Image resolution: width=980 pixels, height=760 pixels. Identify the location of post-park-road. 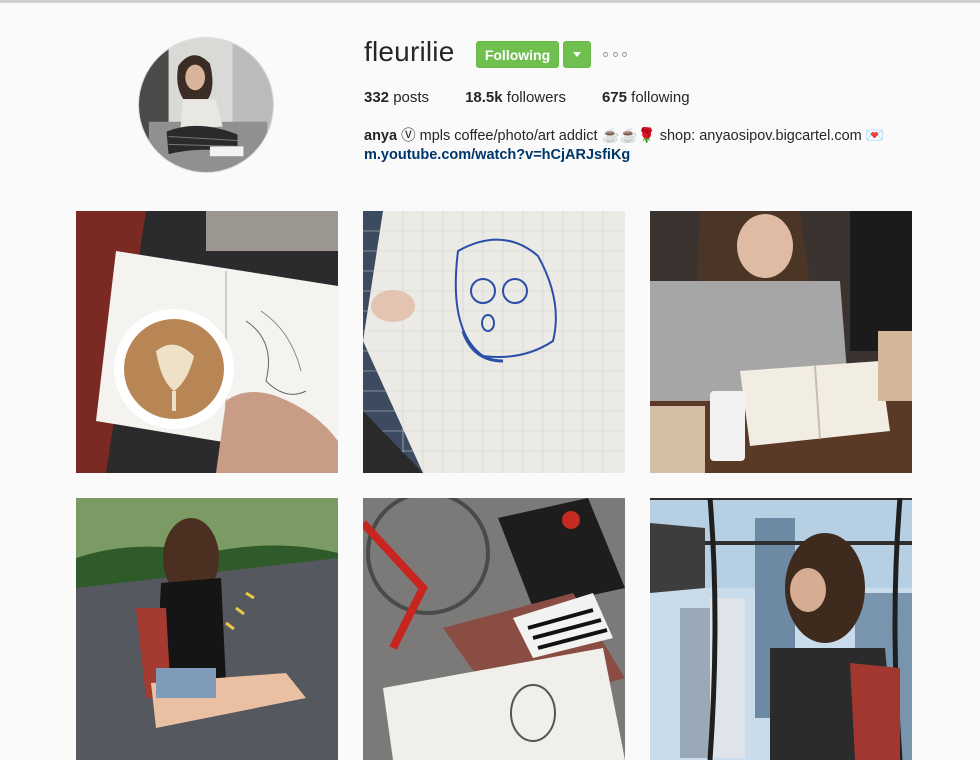
(207, 629).